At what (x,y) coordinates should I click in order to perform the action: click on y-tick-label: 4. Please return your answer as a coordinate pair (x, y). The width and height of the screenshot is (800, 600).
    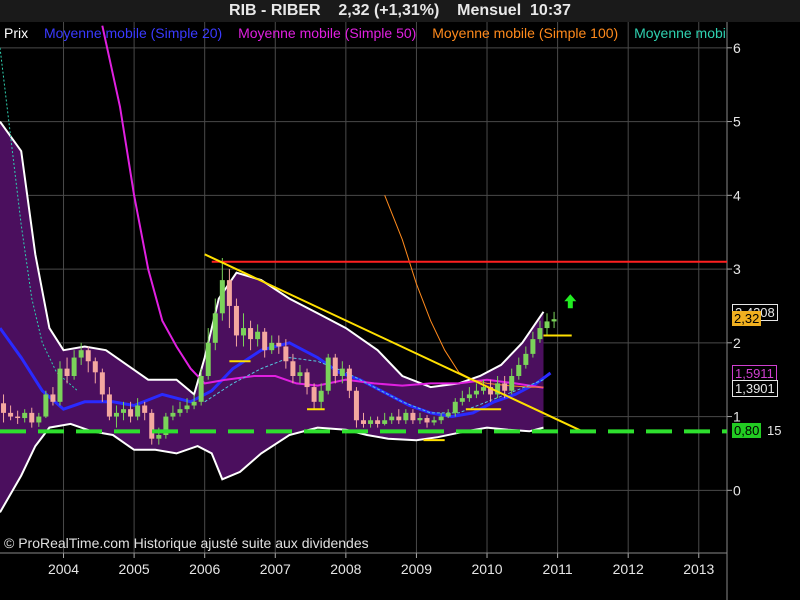
    Looking at the image, I should click on (737, 195).